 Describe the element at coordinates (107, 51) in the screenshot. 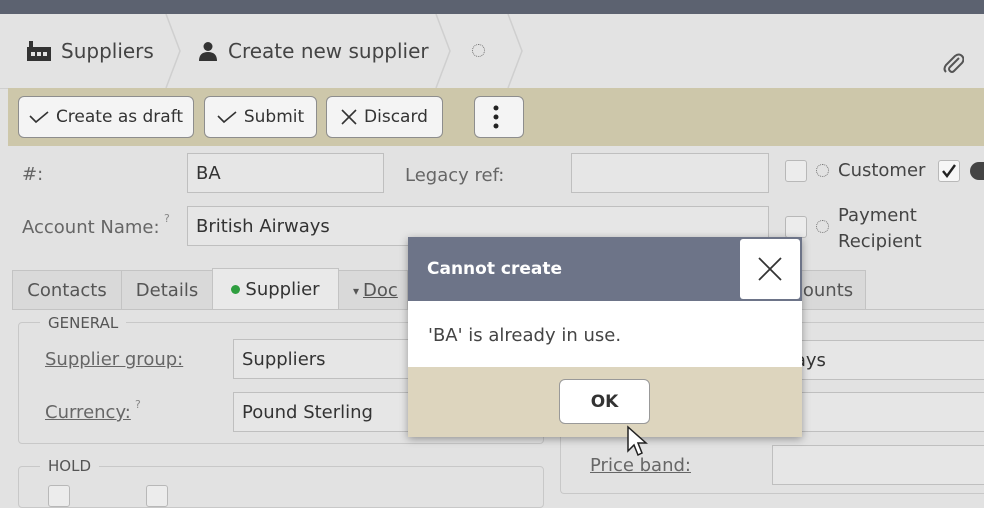

I see `breadcrumb-suppliers-label: Suppliers` at that location.